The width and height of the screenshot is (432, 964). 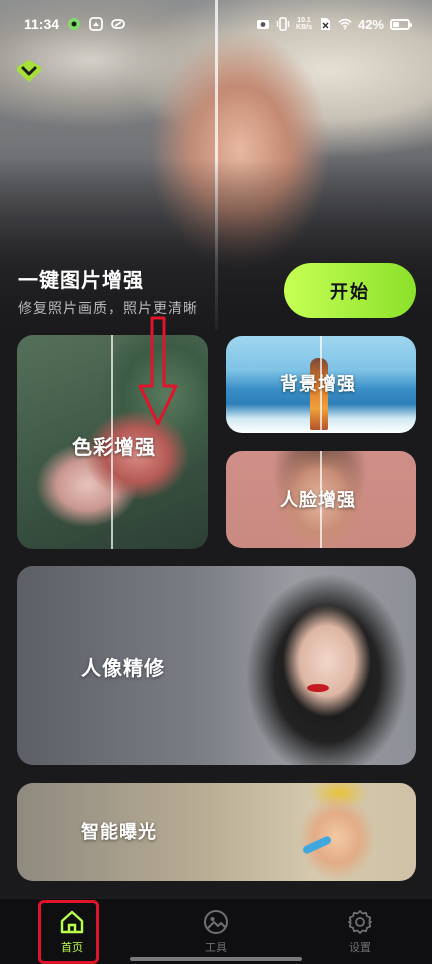 I want to click on nav-tools-label: 工具, so click(x=216, y=947).